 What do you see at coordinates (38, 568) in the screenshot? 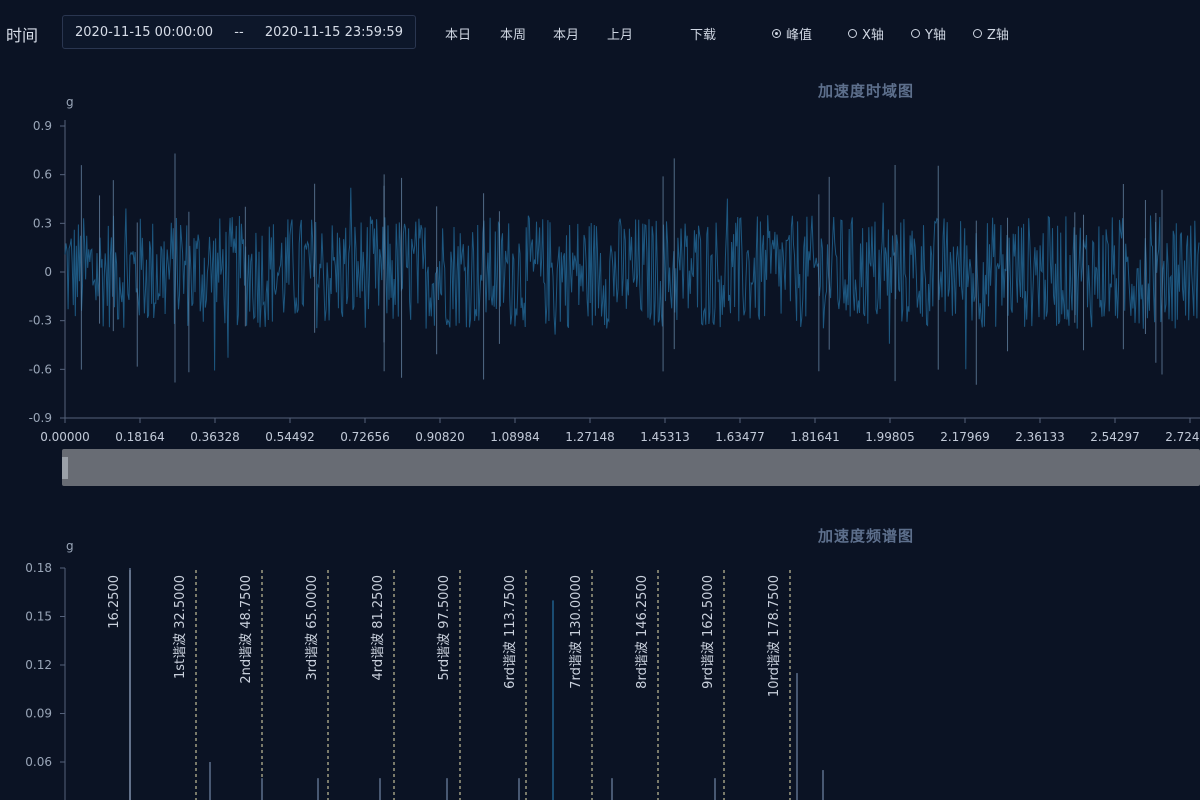
I see `y-tick-label: 0.18` at bounding box center [38, 568].